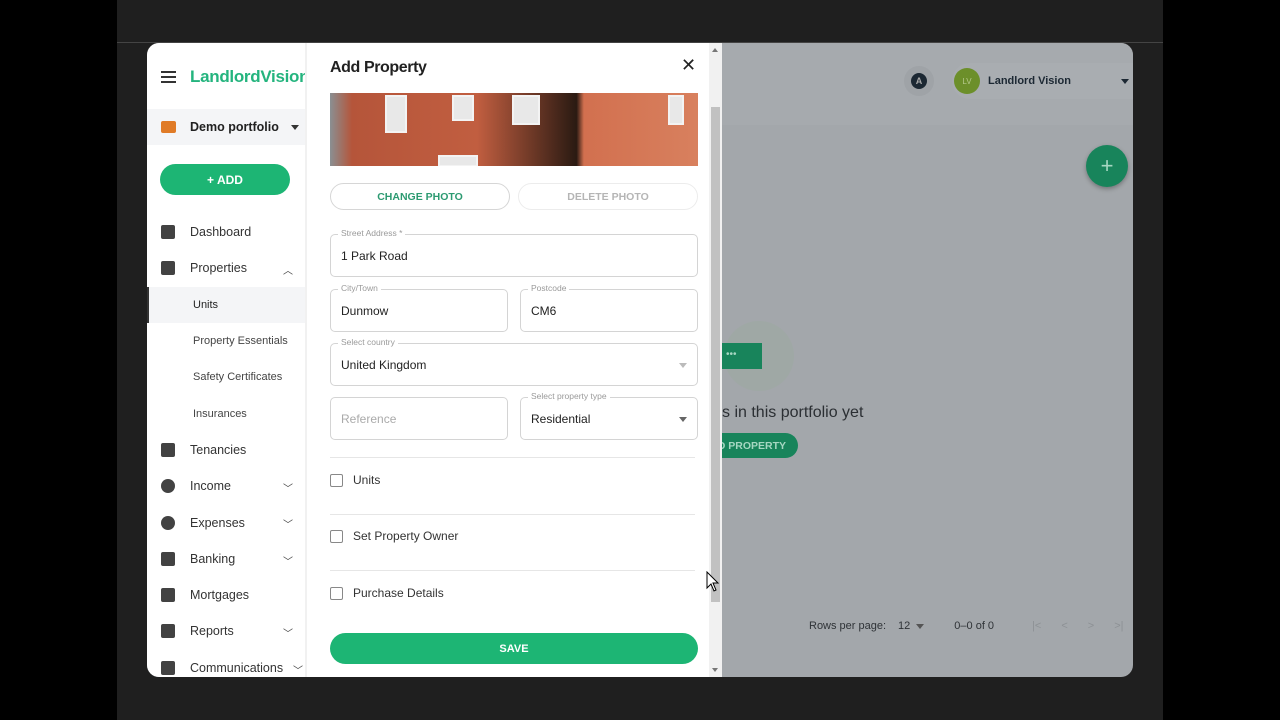 The width and height of the screenshot is (1280, 720). Describe the element at coordinates (1029, 81) in the screenshot. I see `user-name: Landlord Vision` at that location.